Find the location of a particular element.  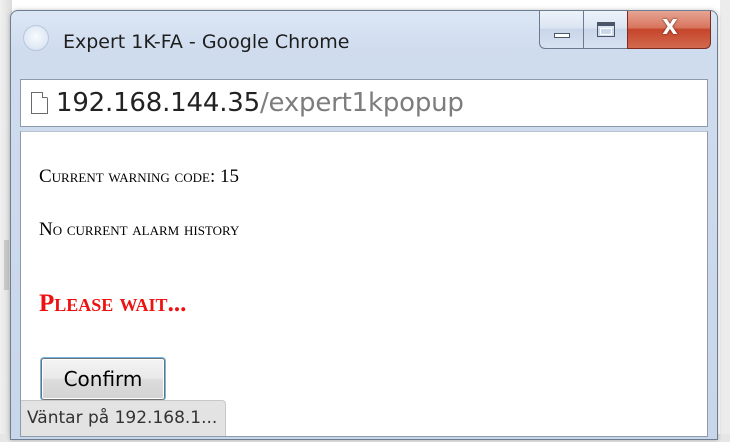

maximize-icon is located at coordinates (606, 29).